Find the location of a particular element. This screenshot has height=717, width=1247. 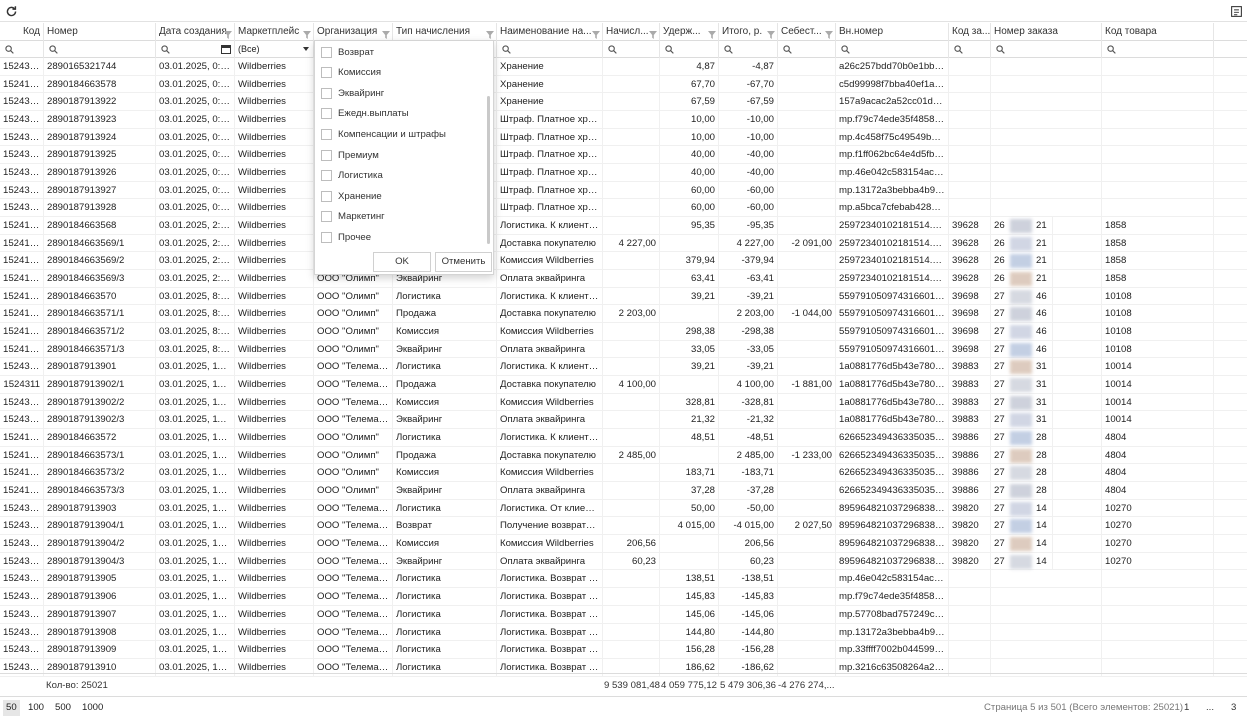

column-header-0: Код is located at coordinates (22, 32).